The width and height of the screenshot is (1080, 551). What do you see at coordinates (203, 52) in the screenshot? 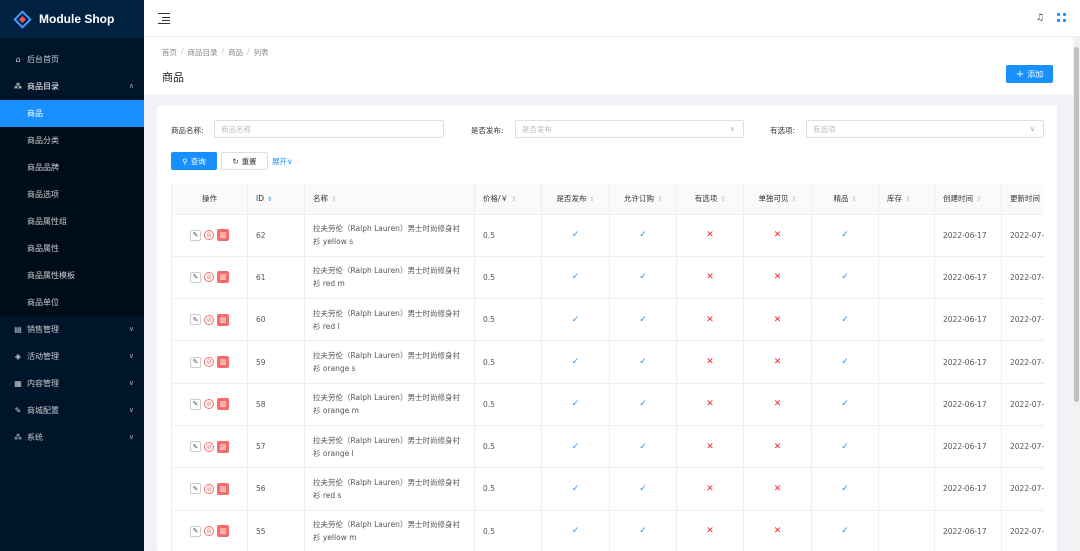
I see `breadcrumb-item: 商品目录` at bounding box center [203, 52].